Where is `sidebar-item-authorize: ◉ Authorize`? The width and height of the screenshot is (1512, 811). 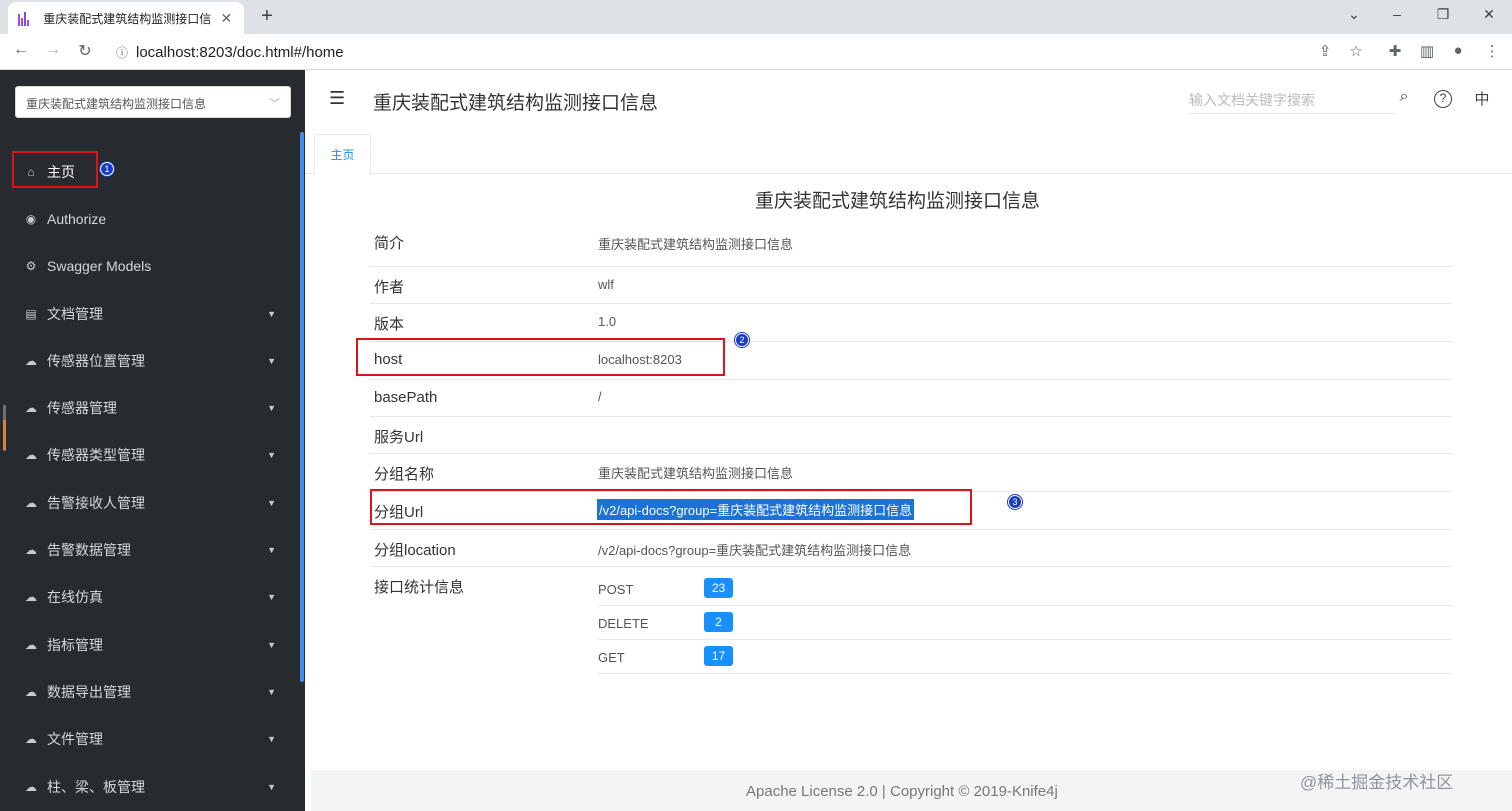 sidebar-item-authorize: ◉ Authorize is located at coordinates (150, 218).